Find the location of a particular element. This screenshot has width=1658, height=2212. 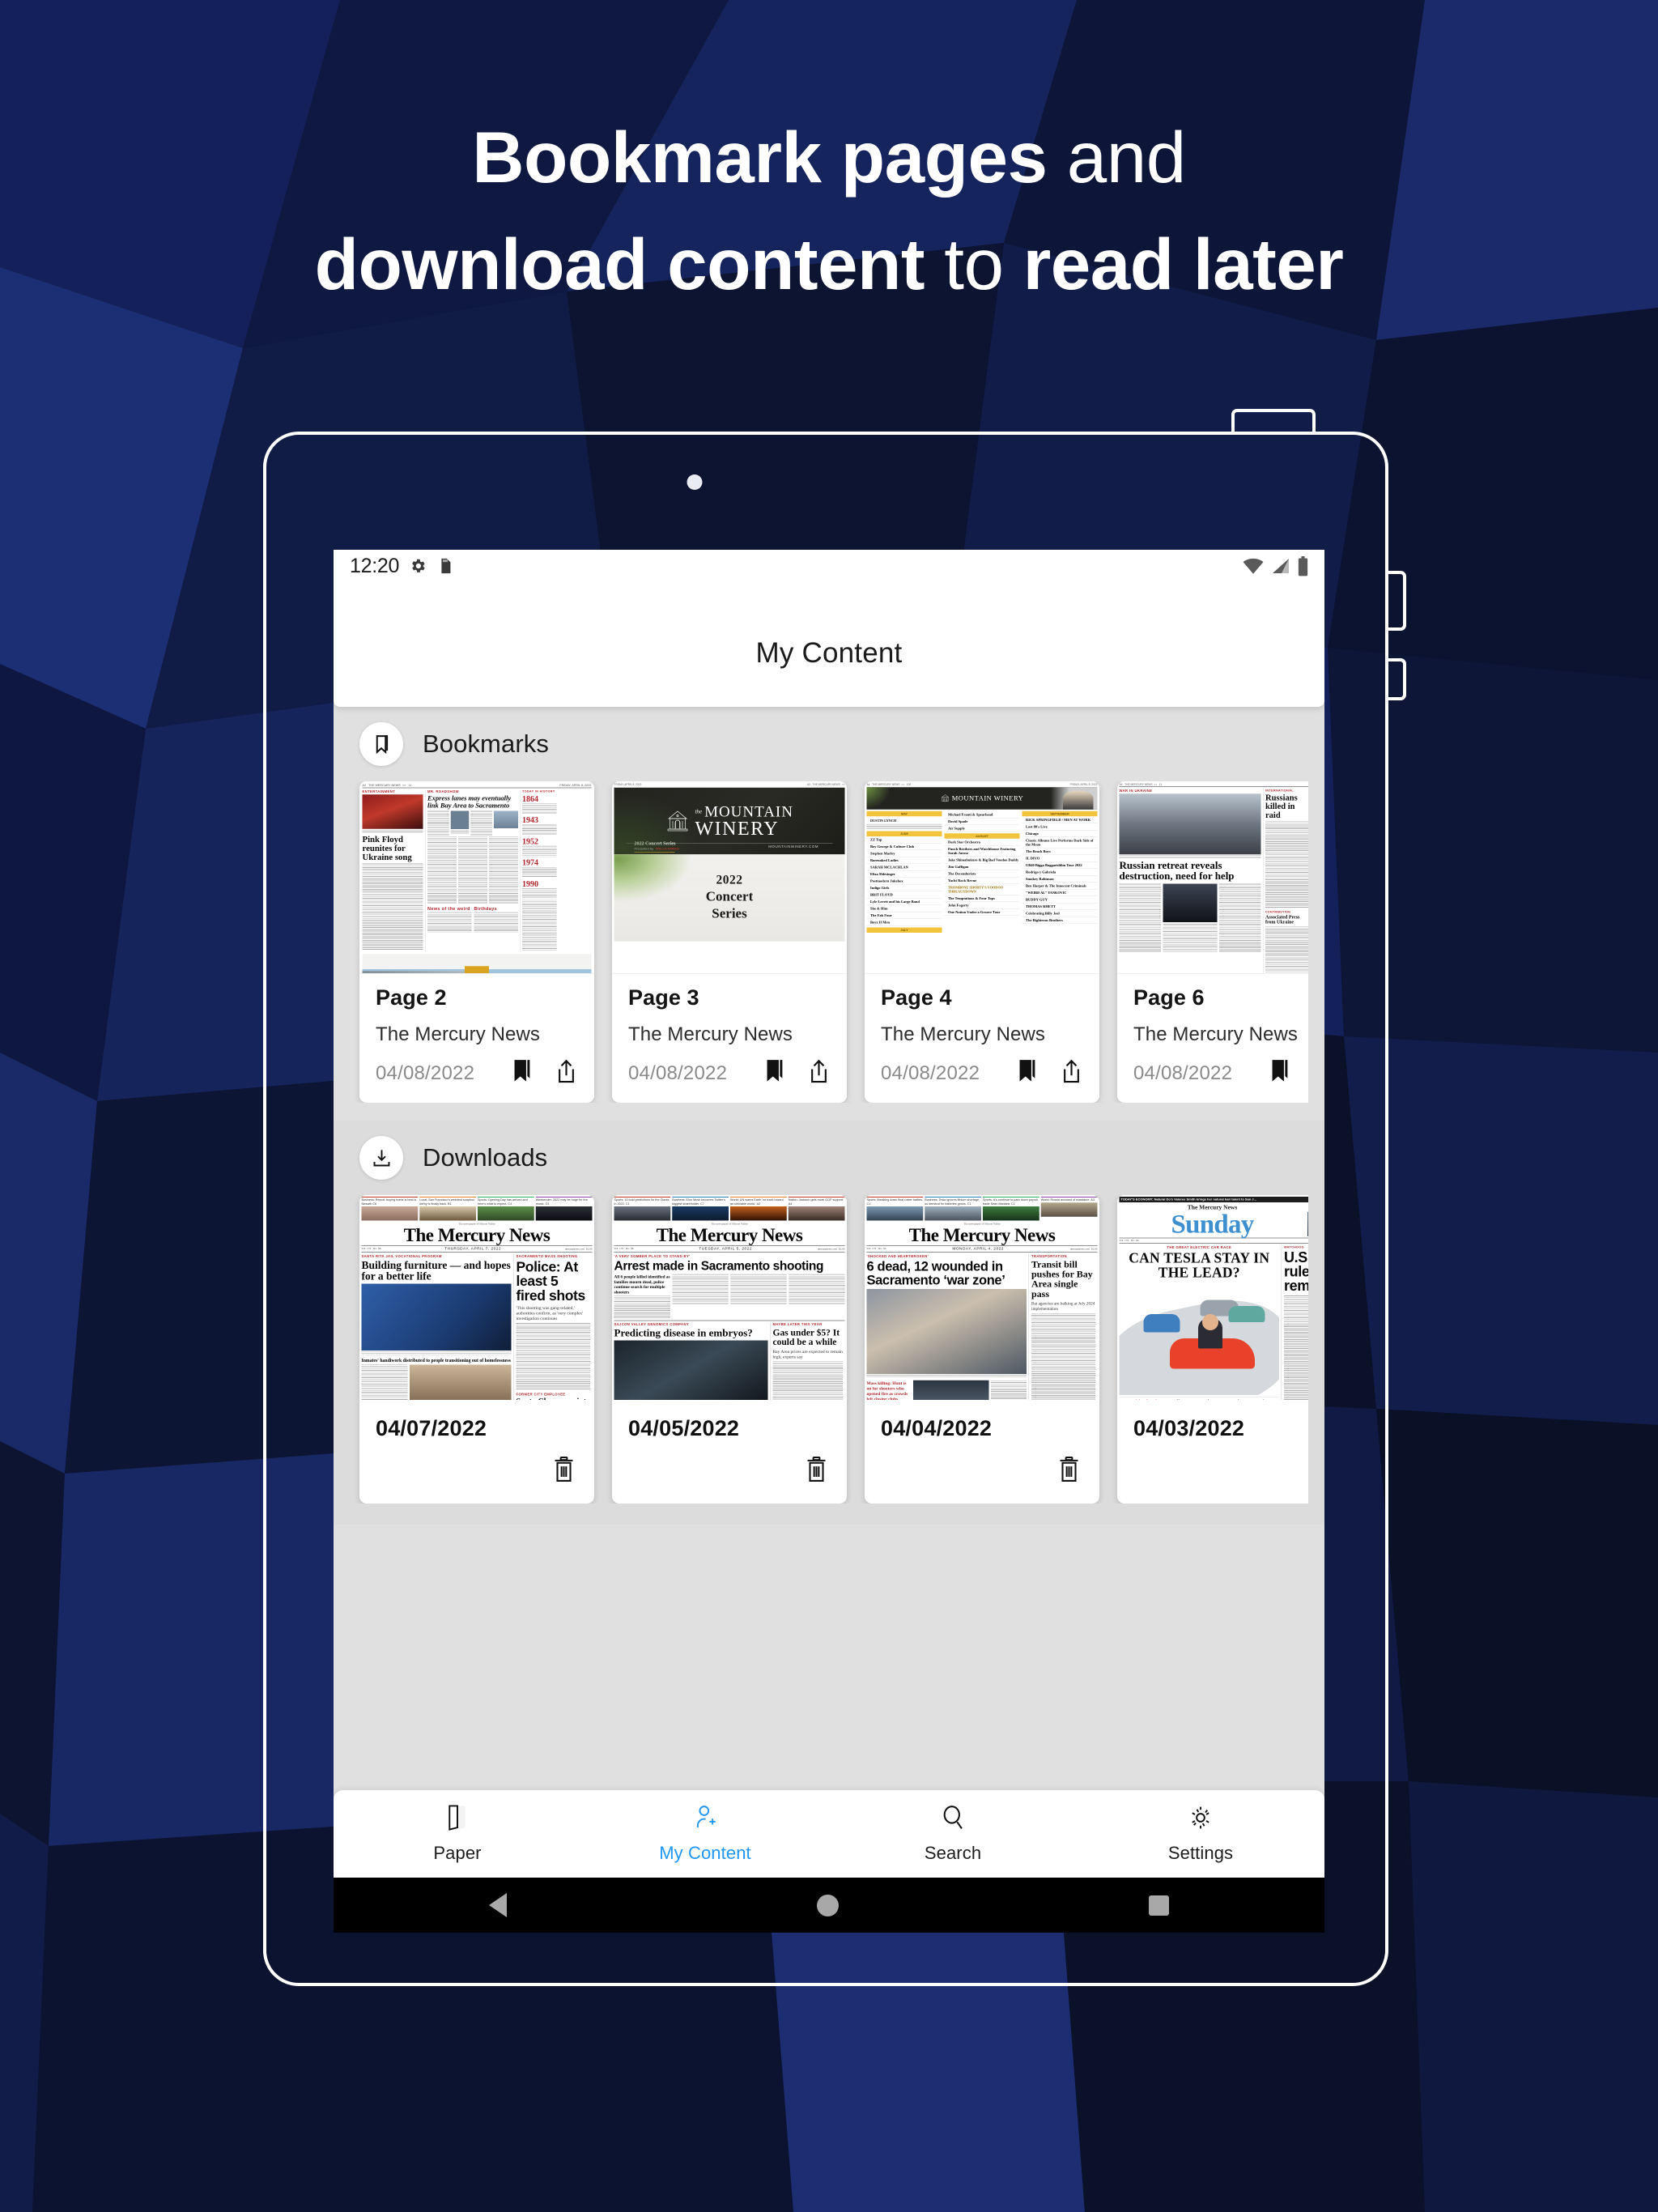

nav-tab-my-content: My Content is located at coordinates (705, 1834).